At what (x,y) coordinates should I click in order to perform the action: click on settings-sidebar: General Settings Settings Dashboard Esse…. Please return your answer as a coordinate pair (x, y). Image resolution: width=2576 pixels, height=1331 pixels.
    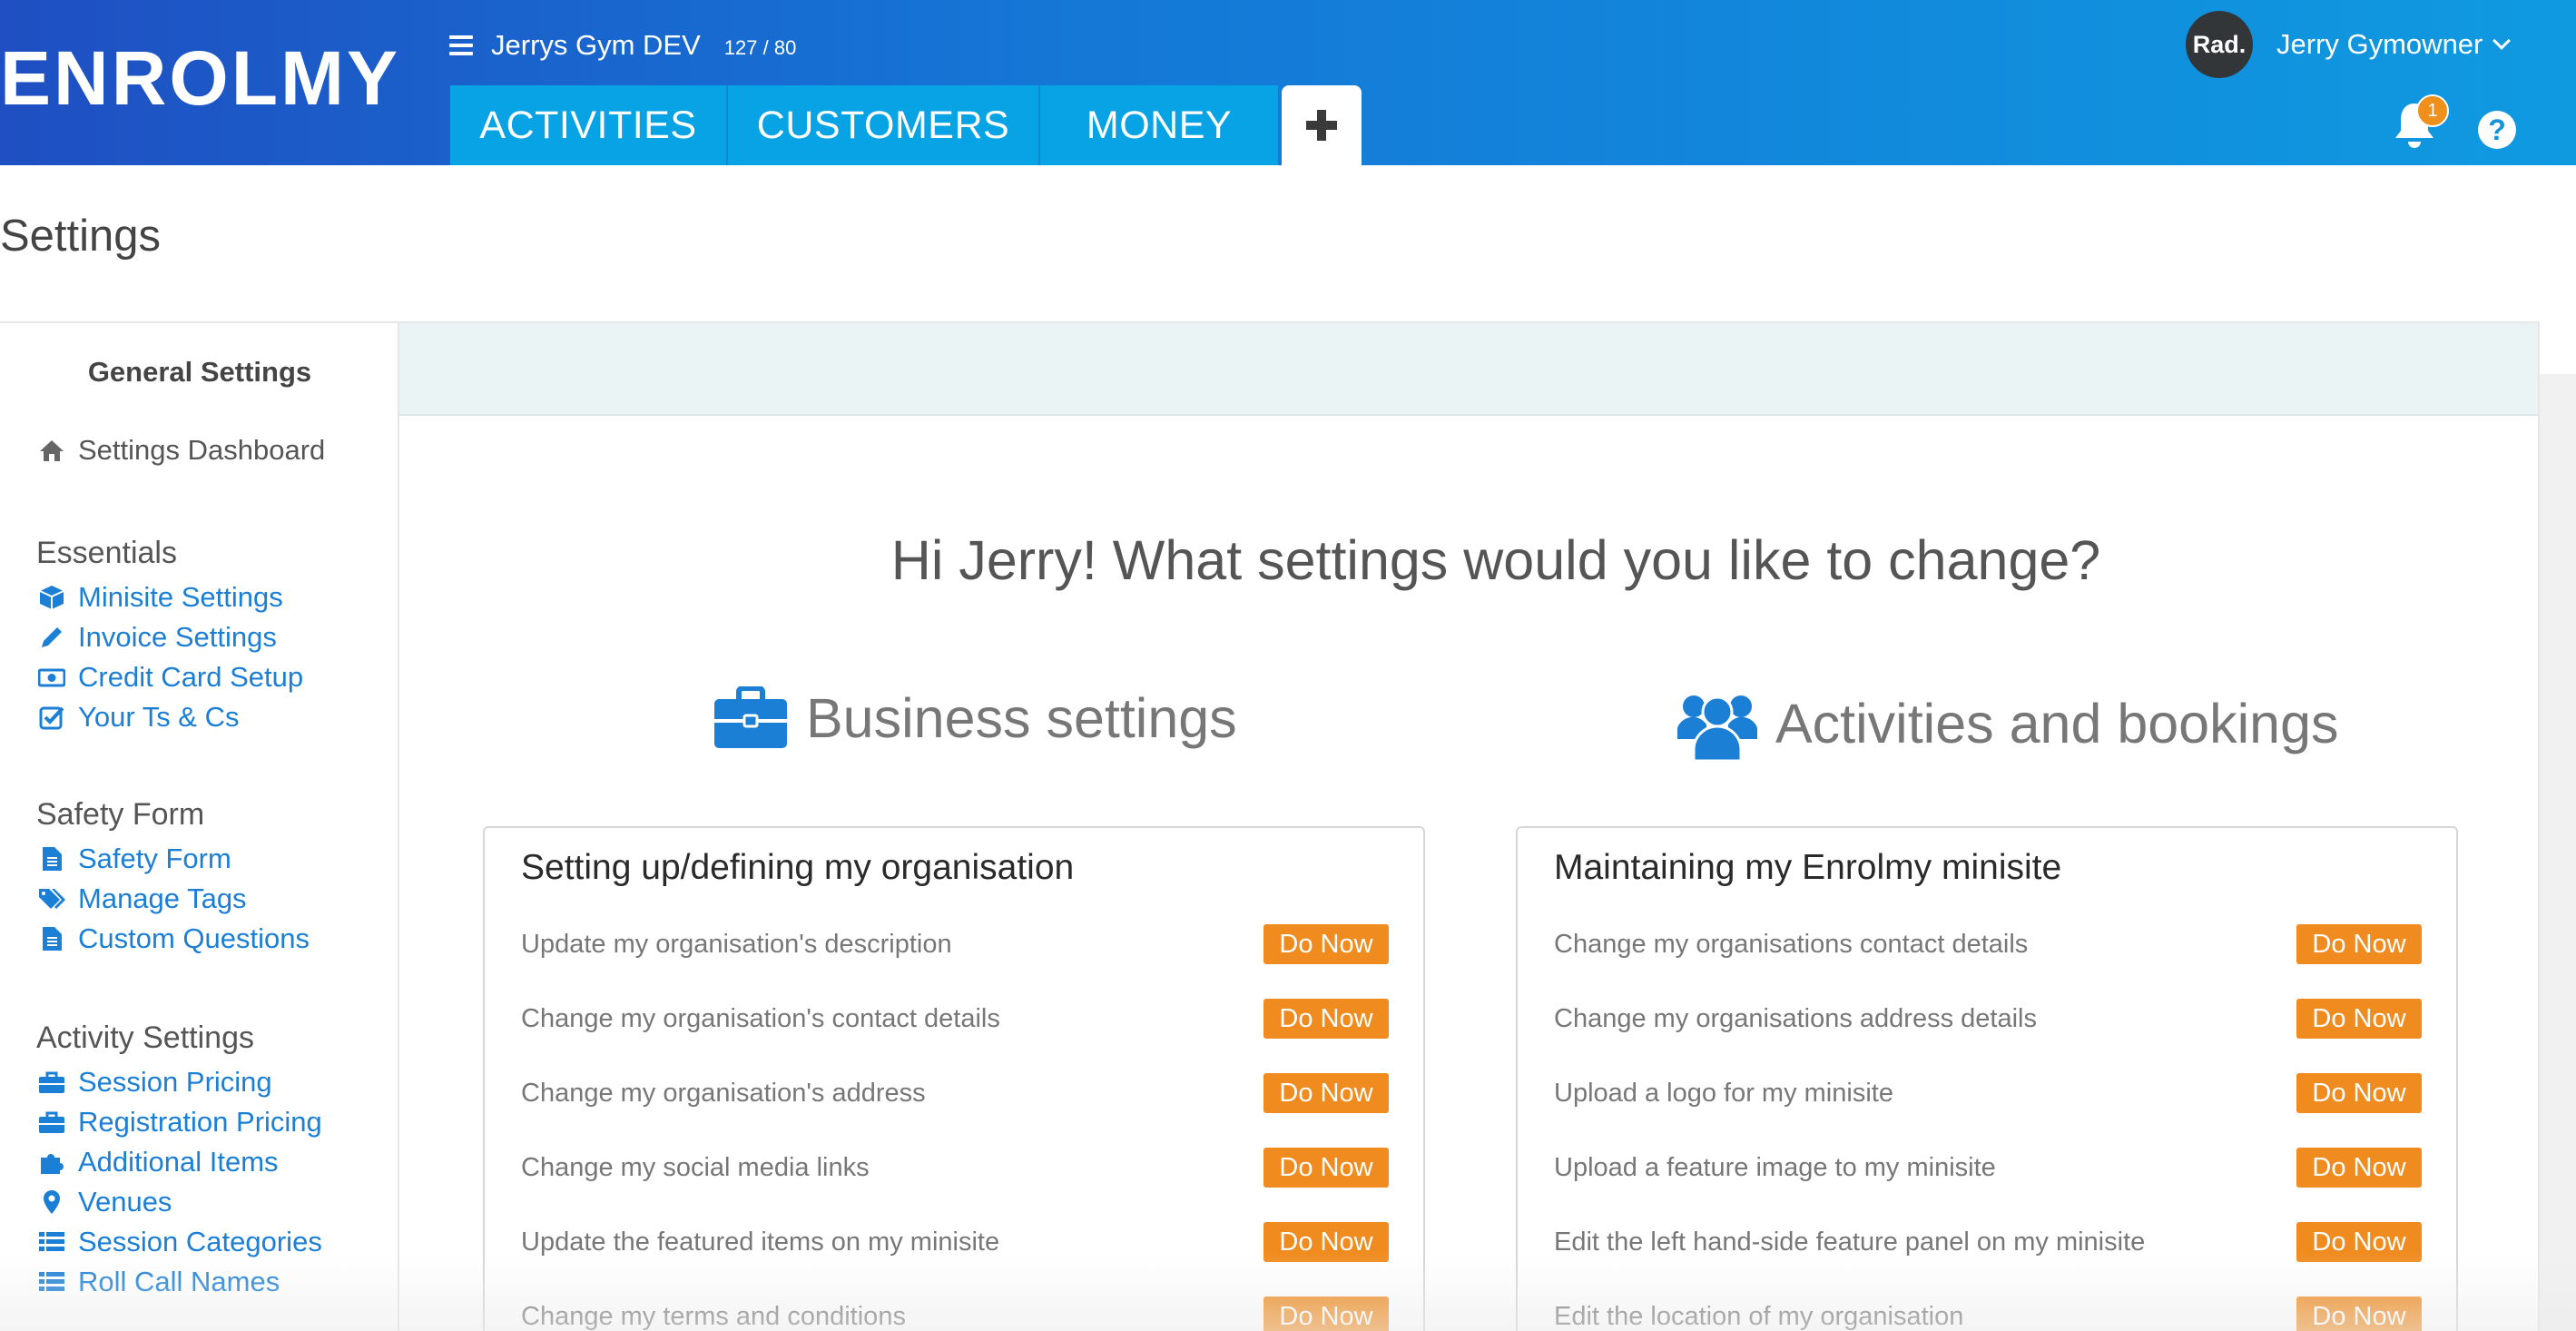
    Looking at the image, I should click on (199, 826).